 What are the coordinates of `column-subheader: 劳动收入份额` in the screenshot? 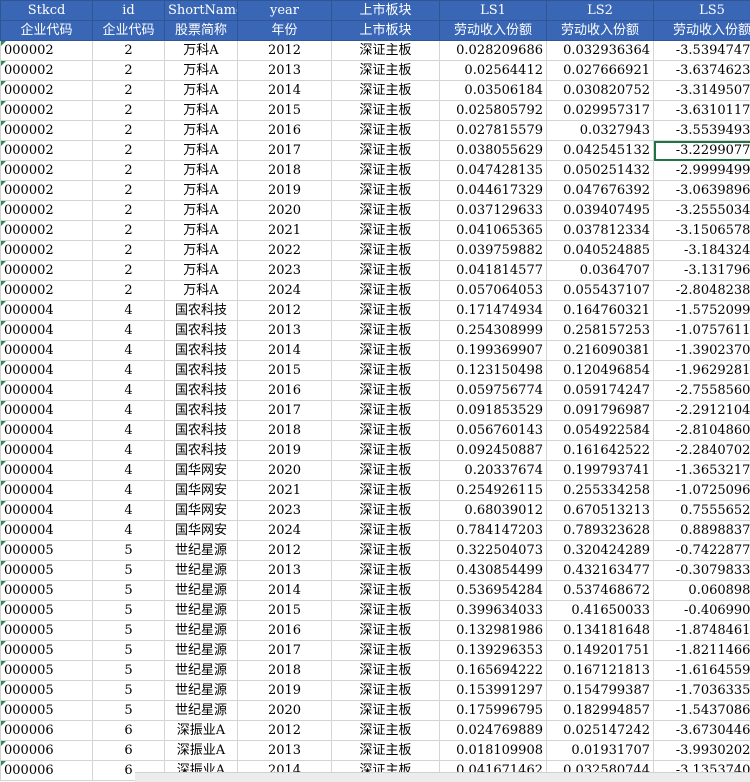 It's located at (702, 31).